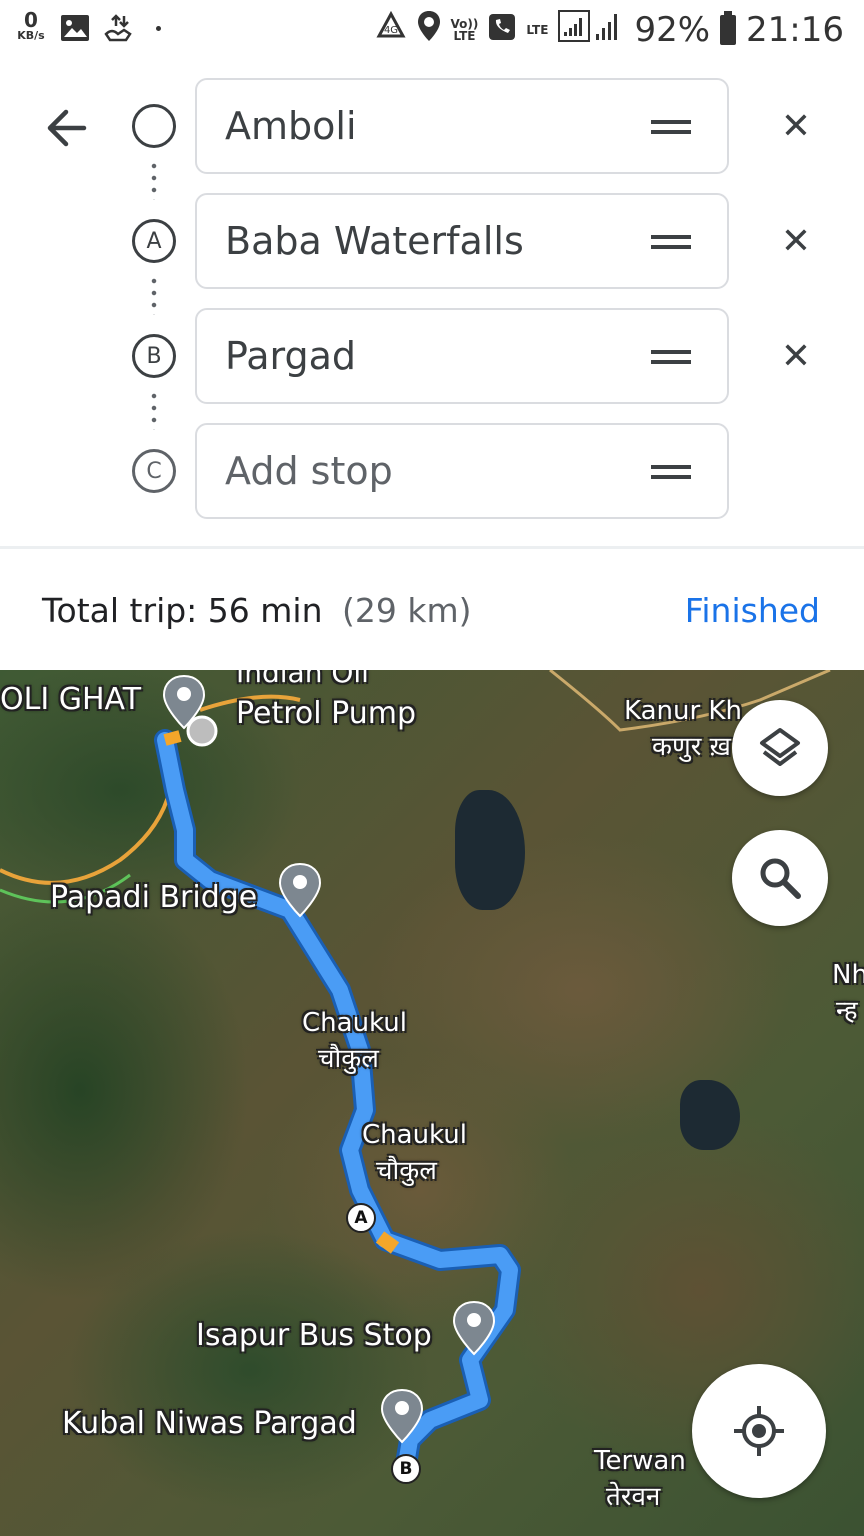 The width and height of the screenshot is (864, 1536). Describe the element at coordinates (118, 30) in the screenshot. I see `data-transfer-icon` at that location.